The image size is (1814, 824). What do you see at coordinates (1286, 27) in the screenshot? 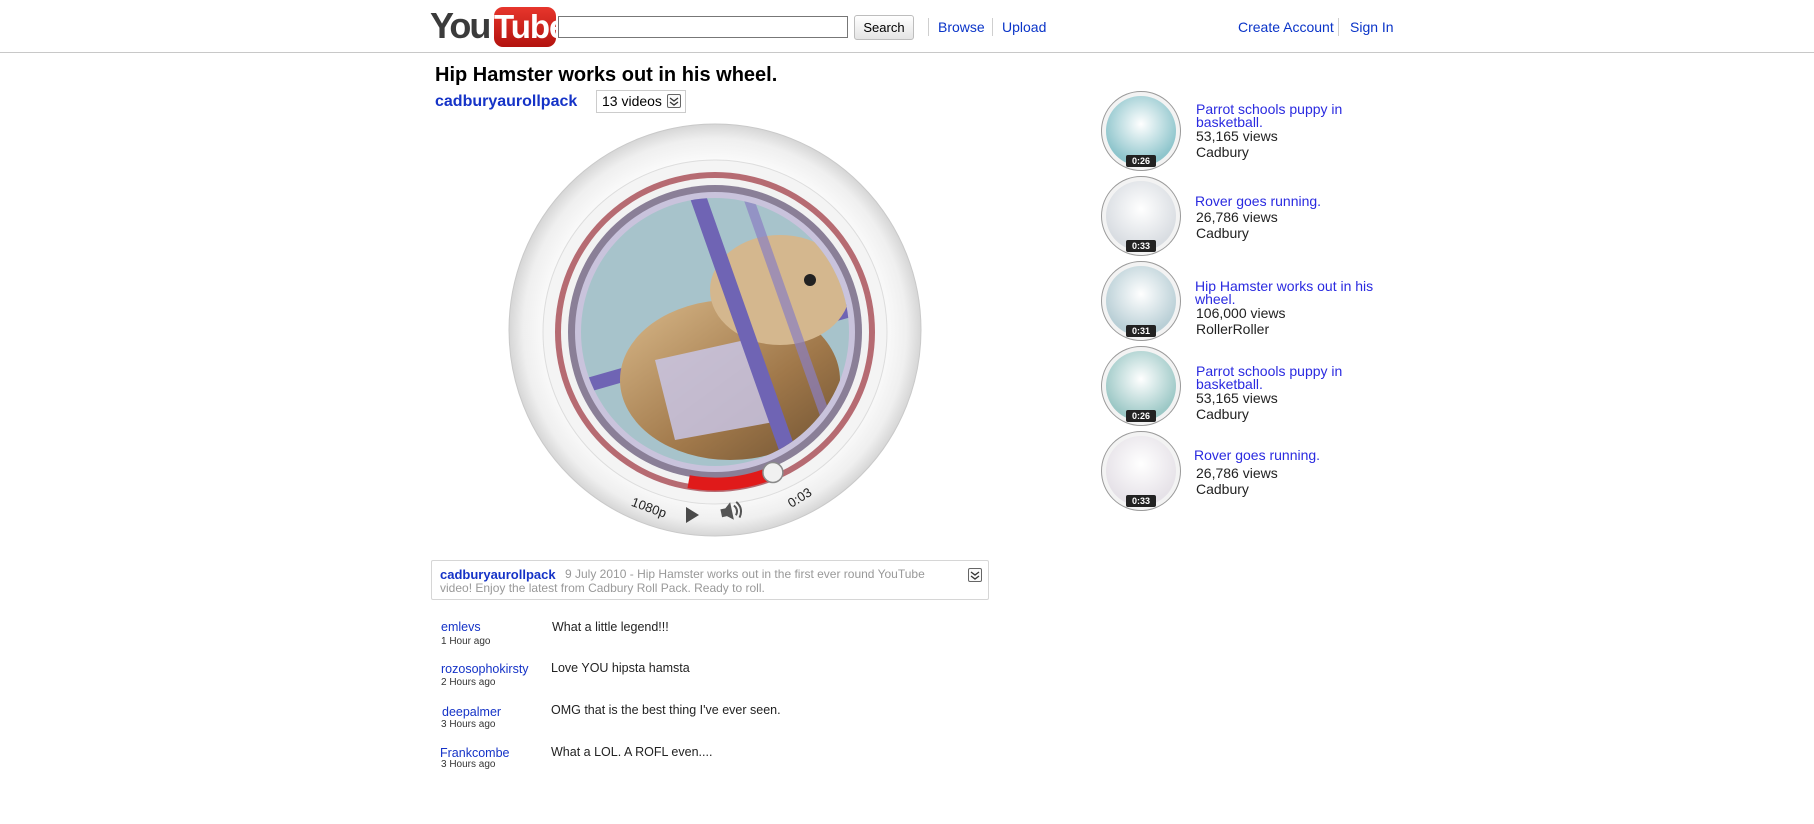
I see `create-account-link: Create Account` at bounding box center [1286, 27].